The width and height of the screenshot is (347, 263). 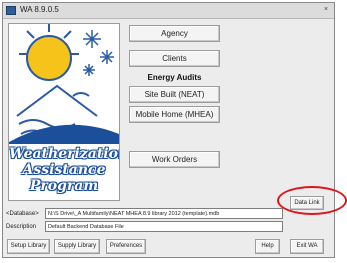 What do you see at coordinates (174, 77) in the screenshot?
I see `energy-audits-heading: Energy Audits` at bounding box center [174, 77].